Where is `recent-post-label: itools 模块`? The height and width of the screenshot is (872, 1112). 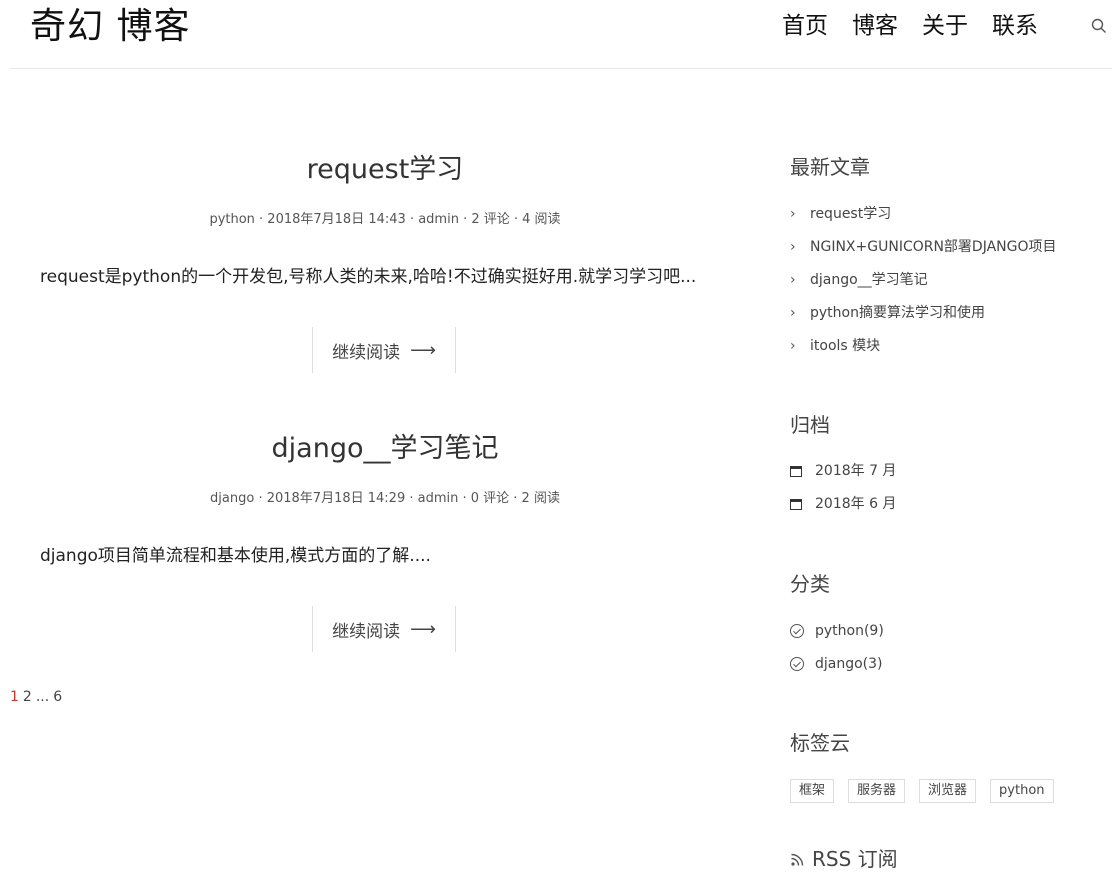
recent-post-label: itools 模块 is located at coordinates (845, 346).